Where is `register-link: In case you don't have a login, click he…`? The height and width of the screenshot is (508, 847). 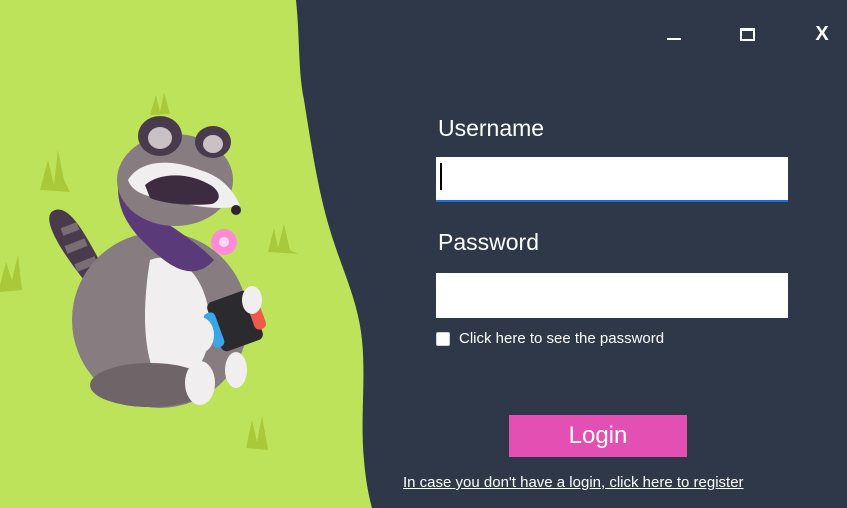 register-link: In case you don't have a login, click he… is located at coordinates (573, 482).